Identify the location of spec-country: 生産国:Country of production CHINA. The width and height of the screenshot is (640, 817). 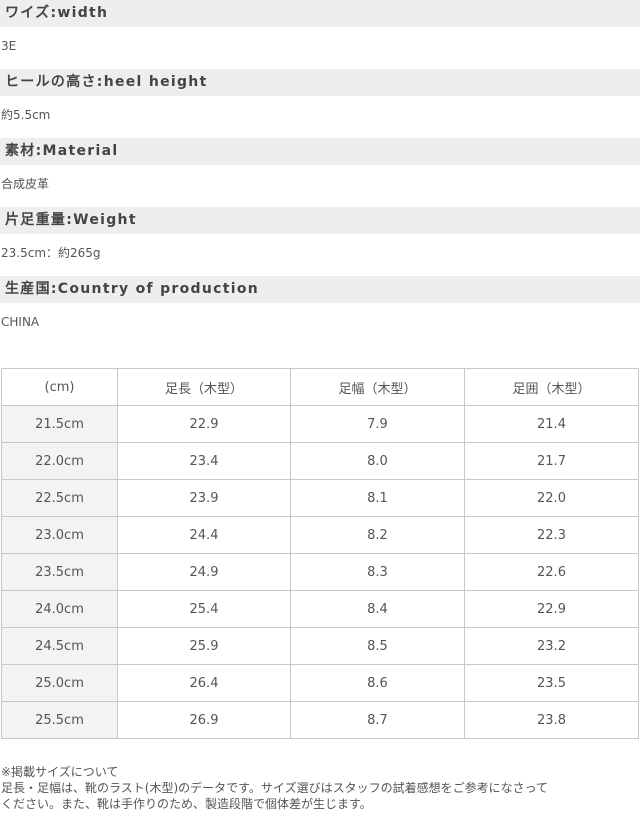
(320, 308).